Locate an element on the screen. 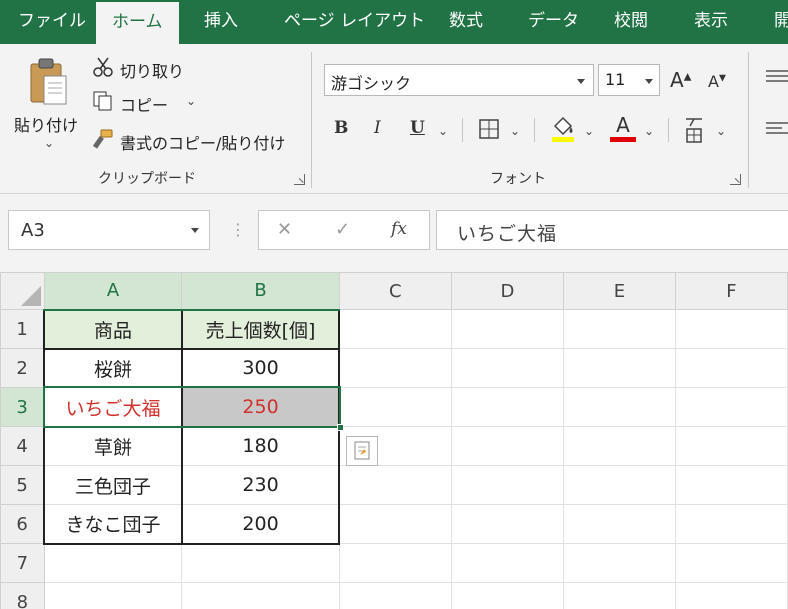 The height and width of the screenshot is (609, 788). cell-b2: 300 is located at coordinates (261, 368).